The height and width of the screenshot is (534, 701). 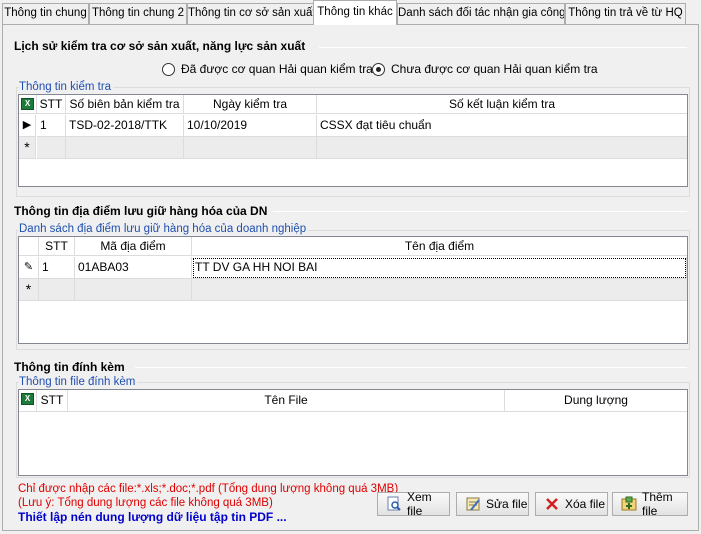 I want to click on radio-not-inspected-dot, so click(x=378, y=69).